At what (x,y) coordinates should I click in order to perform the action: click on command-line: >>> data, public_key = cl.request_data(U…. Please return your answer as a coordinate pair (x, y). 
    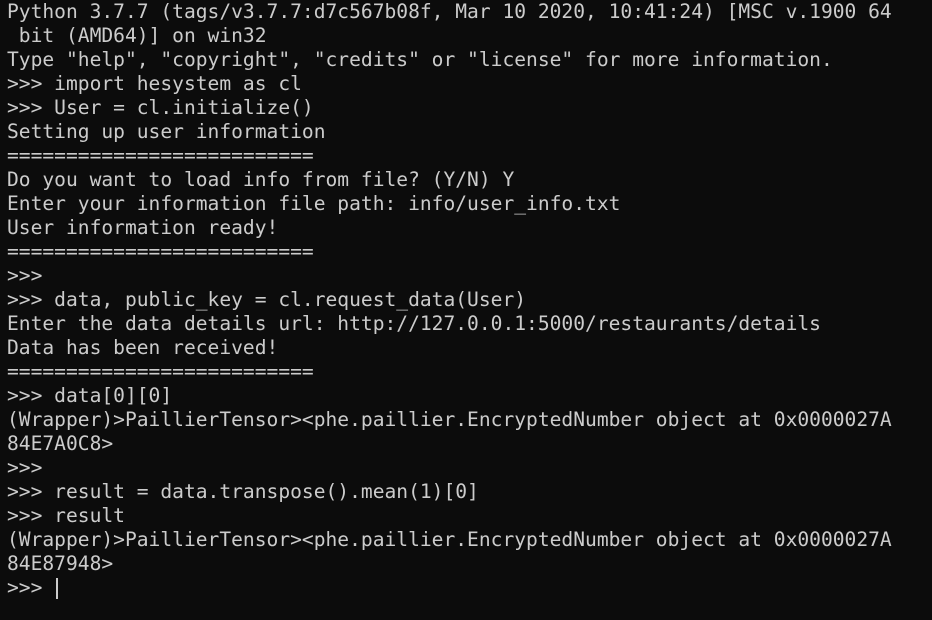
    Looking at the image, I should click on (267, 299).